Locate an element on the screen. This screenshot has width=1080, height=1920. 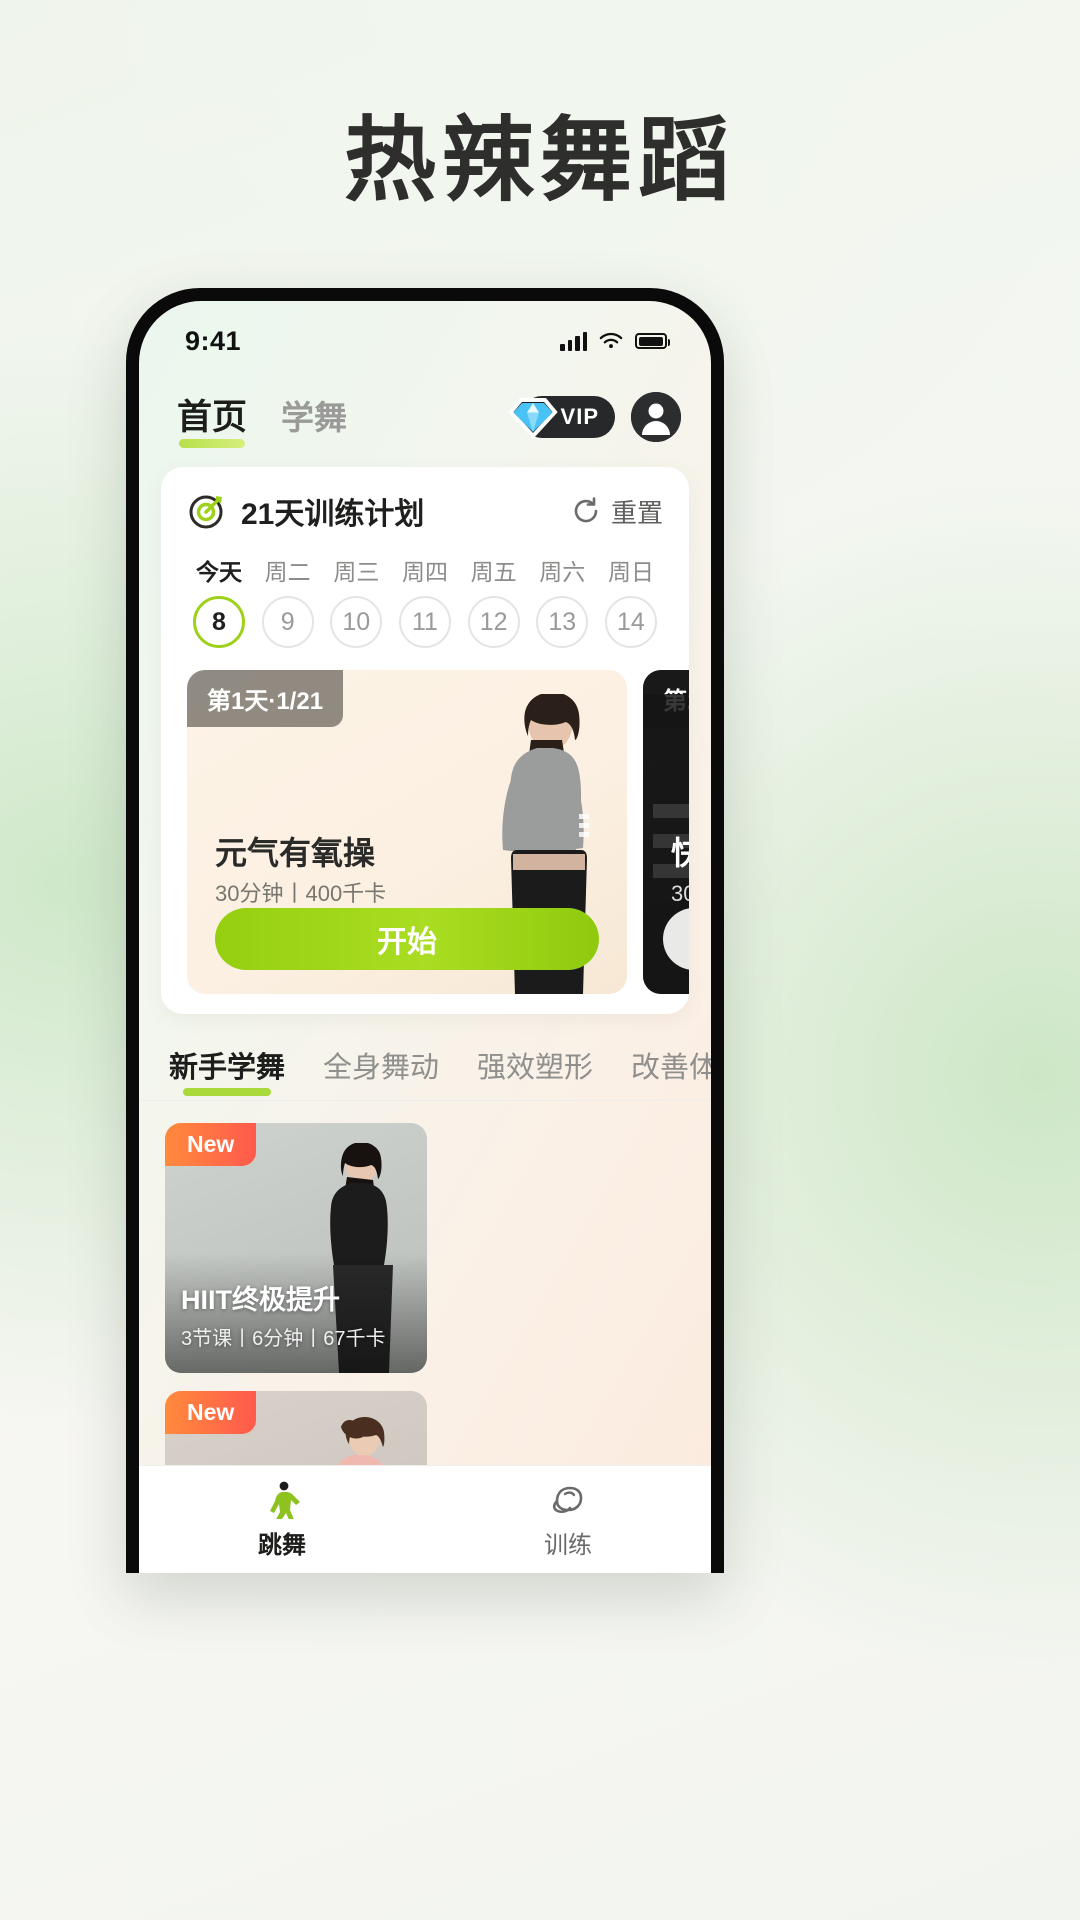
battery-icon is located at coordinates (652, 341).